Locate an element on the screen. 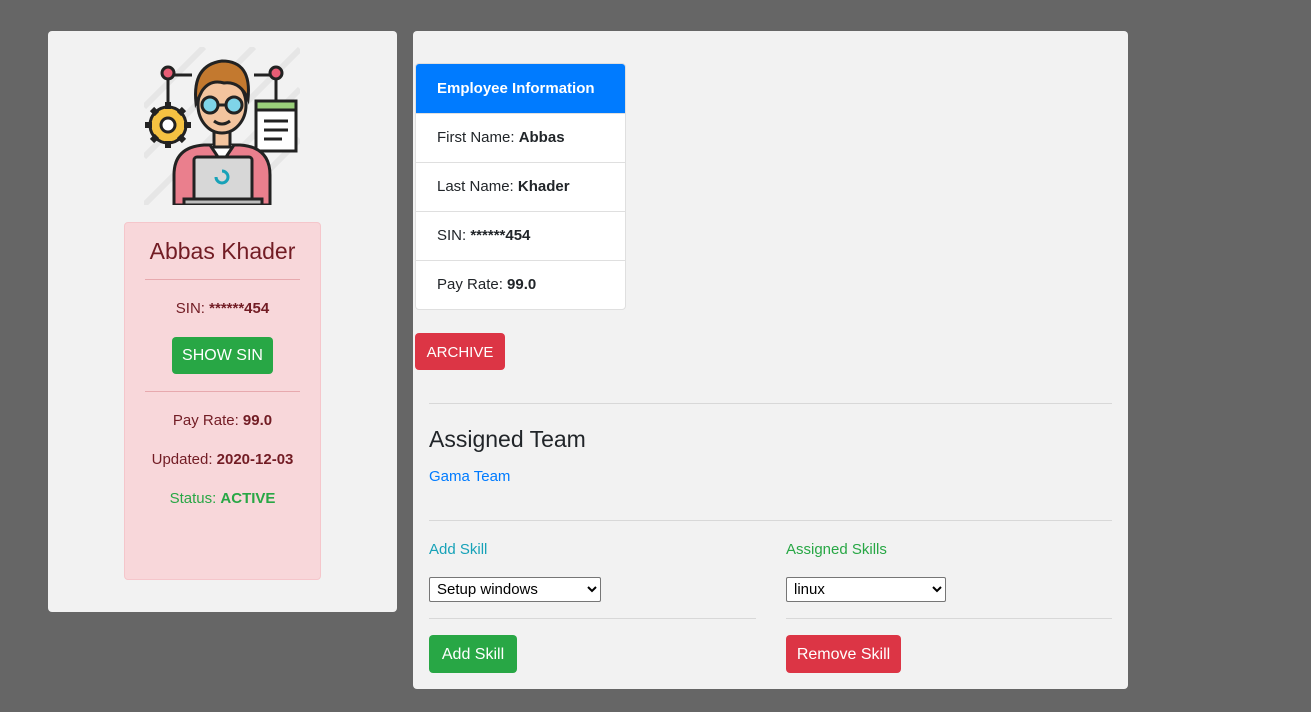  info-label: First Name: is located at coordinates (478, 137).